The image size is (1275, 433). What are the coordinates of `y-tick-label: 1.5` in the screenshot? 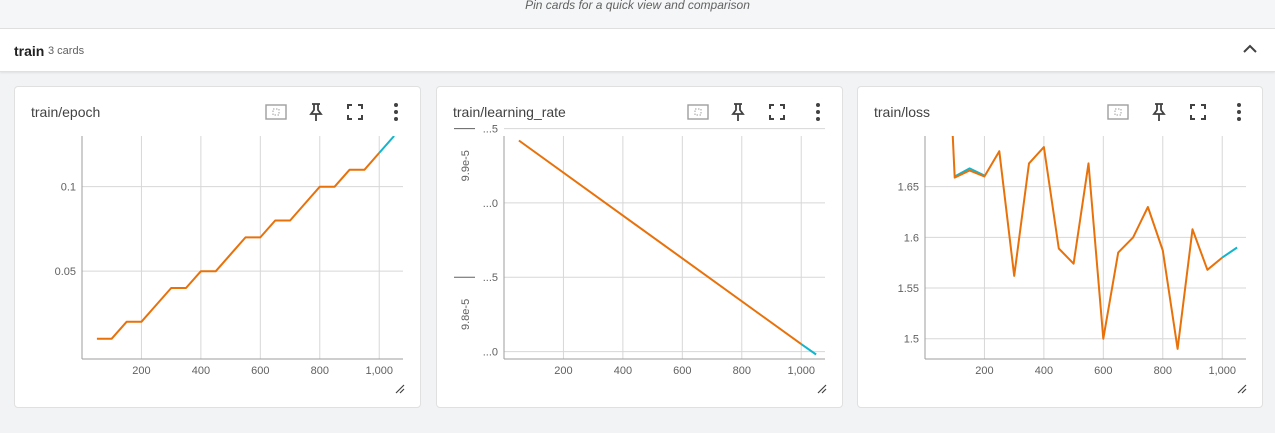 It's located at (911, 340).